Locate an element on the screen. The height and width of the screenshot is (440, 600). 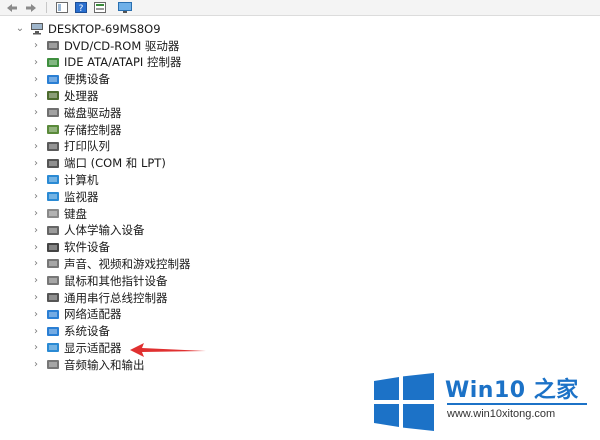
tree-item: › 人体学输入设备 is located at coordinates (87, 230).